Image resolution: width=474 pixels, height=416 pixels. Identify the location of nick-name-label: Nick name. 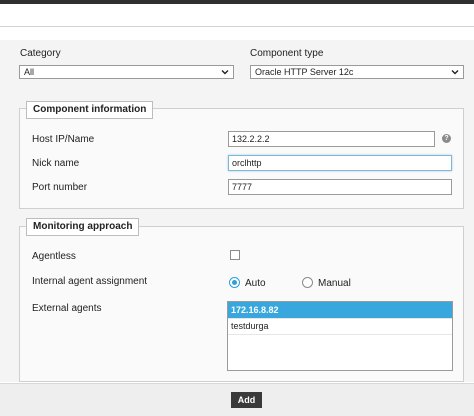
(56, 163).